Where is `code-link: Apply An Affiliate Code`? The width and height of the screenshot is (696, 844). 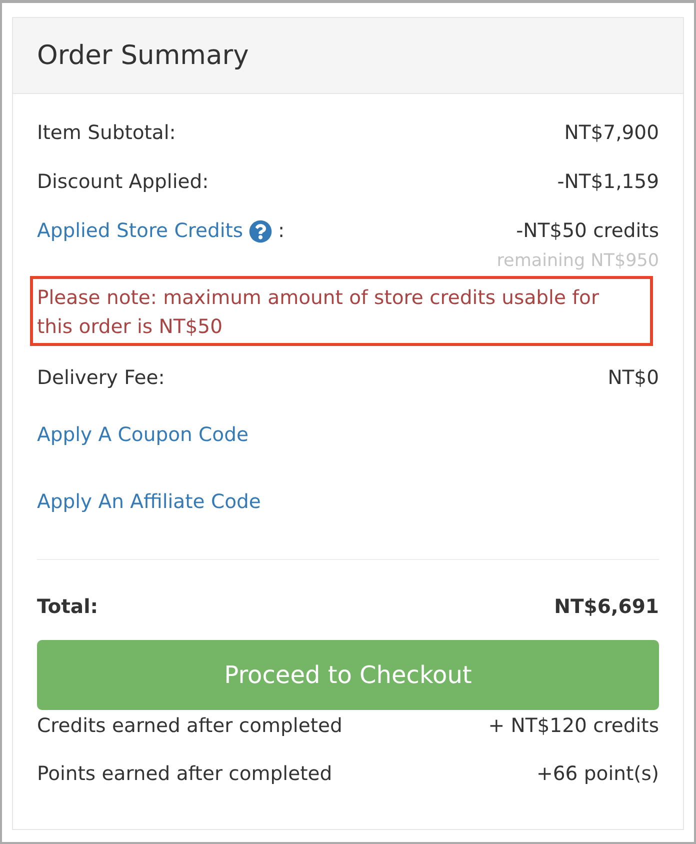
code-link: Apply An Affiliate Code is located at coordinates (149, 502).